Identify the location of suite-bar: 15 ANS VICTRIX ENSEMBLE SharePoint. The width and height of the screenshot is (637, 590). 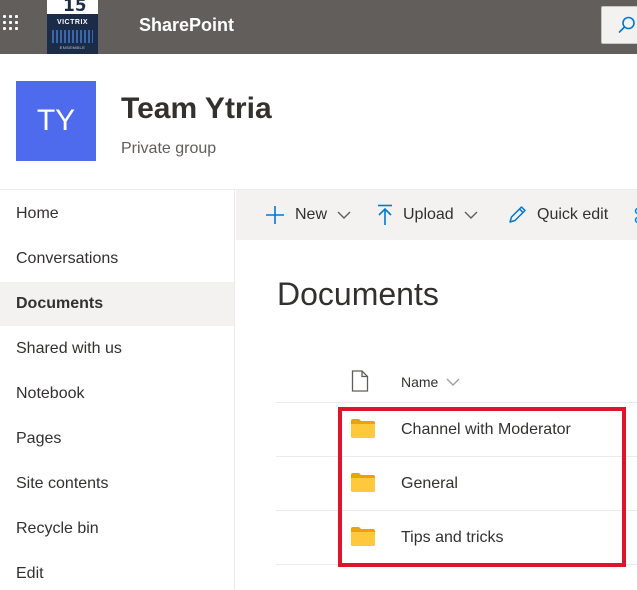
(318, 27).